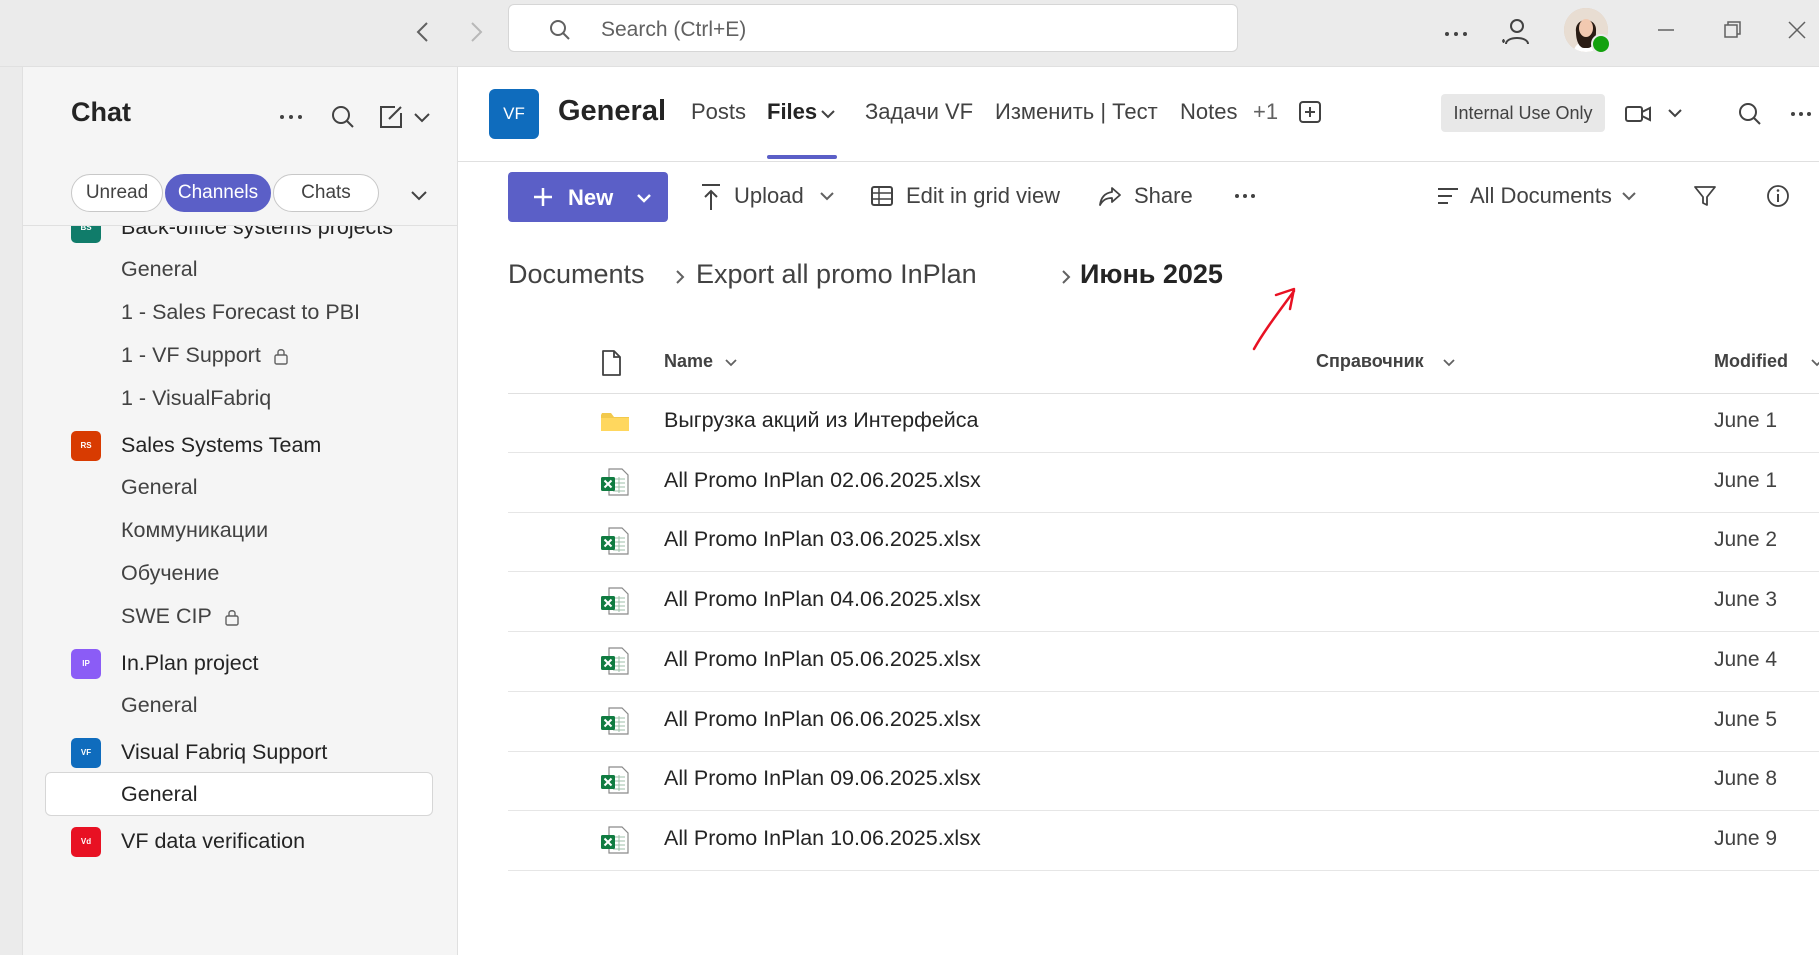  I want to click on selected-channel-highlight, so click(239, 794).